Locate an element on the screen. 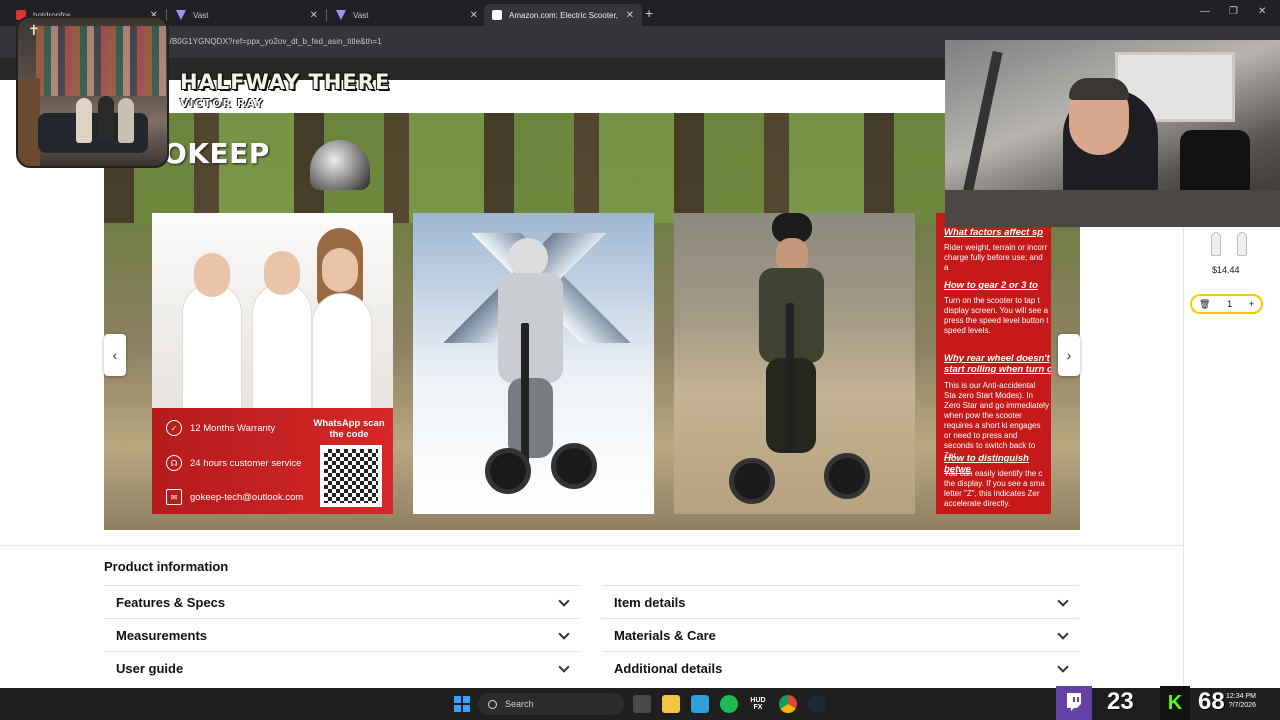 Image resolution: width=1280 pixels, height=720 pixels. cross-icon: ✝ is located at coordinates (34, 30).